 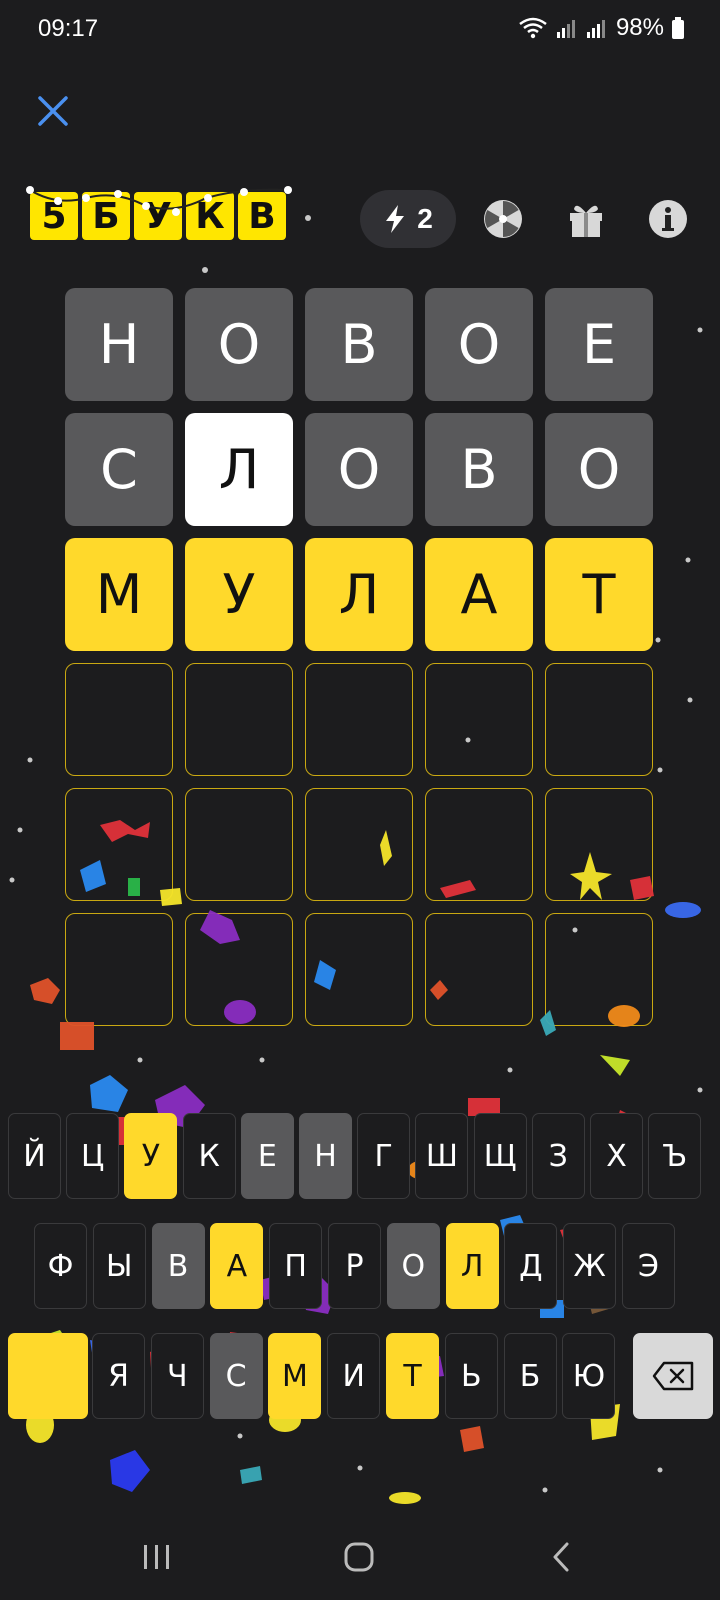 What do you see at coordinates (359, 344) in the screenshot?
I see `board-row: НОВОЕ` at bounding box center [359, 344].